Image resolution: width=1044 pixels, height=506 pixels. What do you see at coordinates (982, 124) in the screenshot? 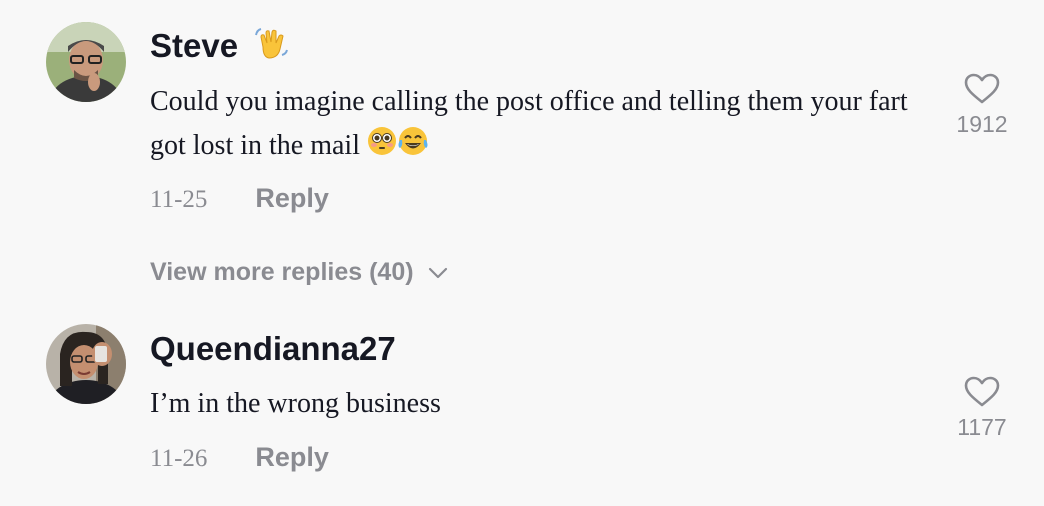
I see `like-count: 1912` at bounding box center [982, 124].